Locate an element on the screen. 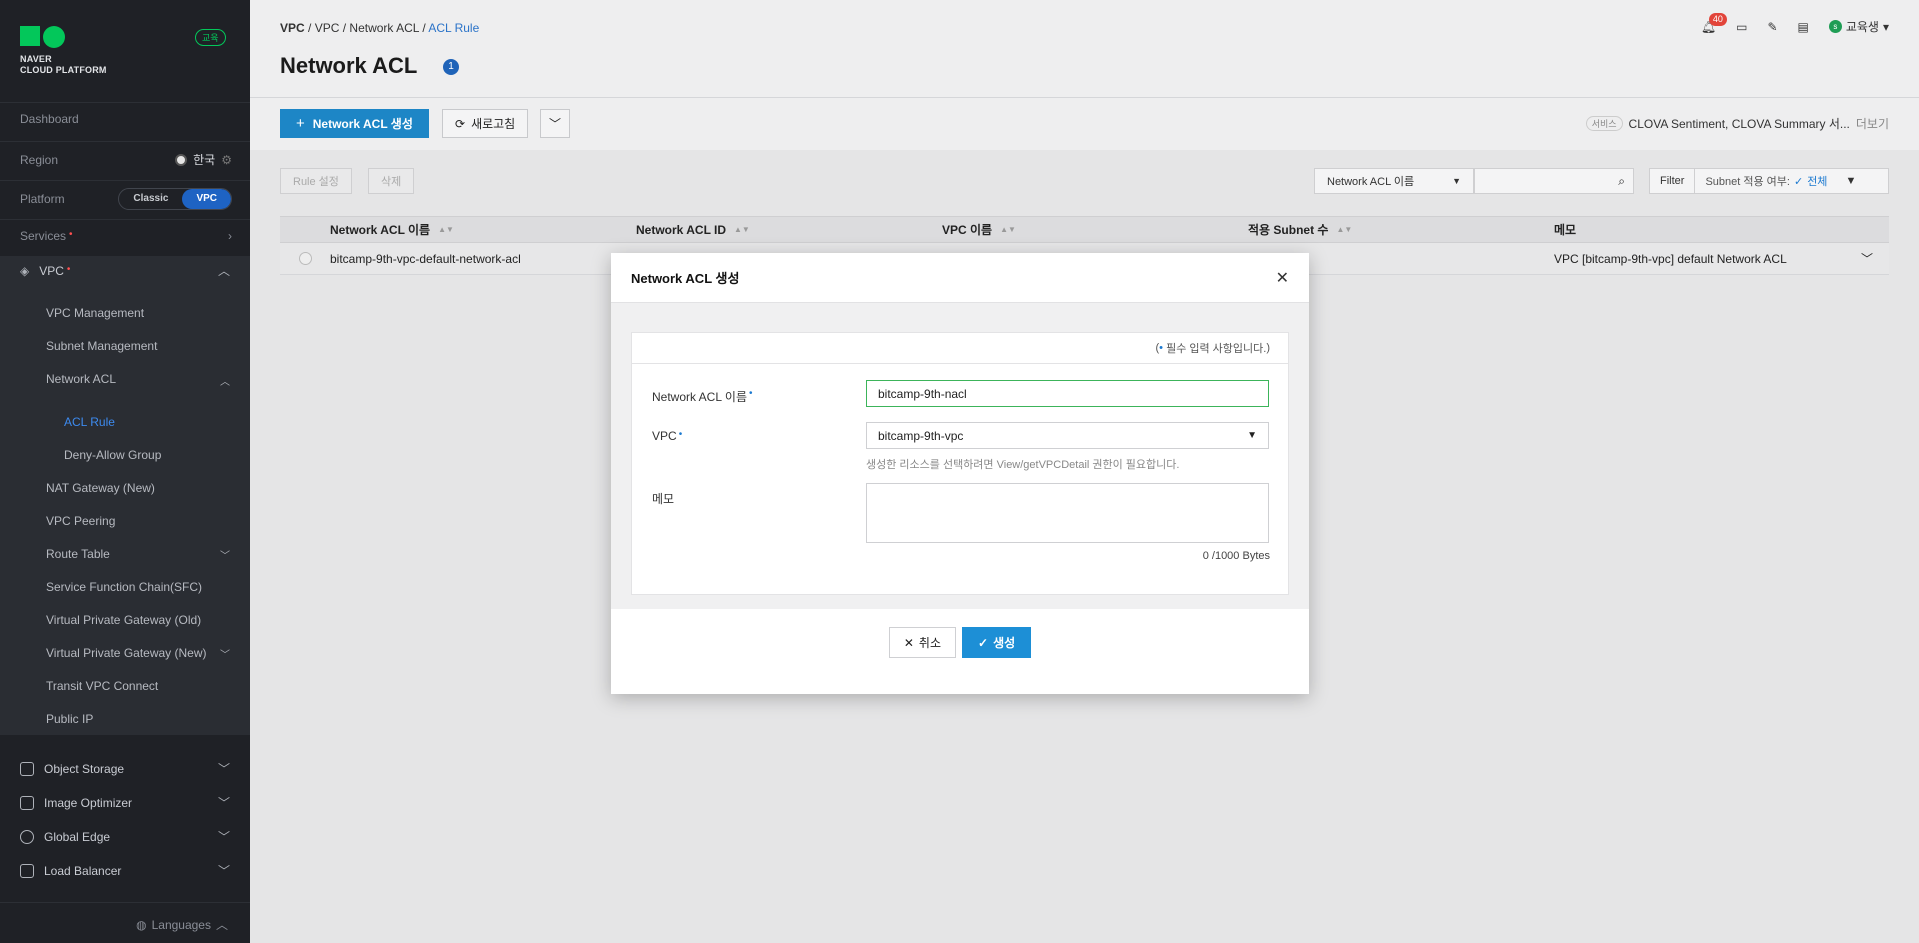  cancel-button: ✕ 취소 is located at coordinates (922, 642).